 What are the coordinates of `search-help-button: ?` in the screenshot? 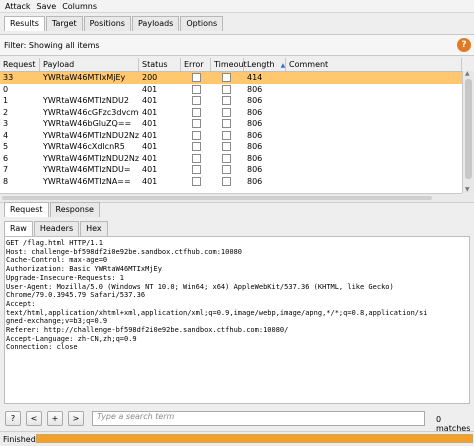 It's located at (13, 418).